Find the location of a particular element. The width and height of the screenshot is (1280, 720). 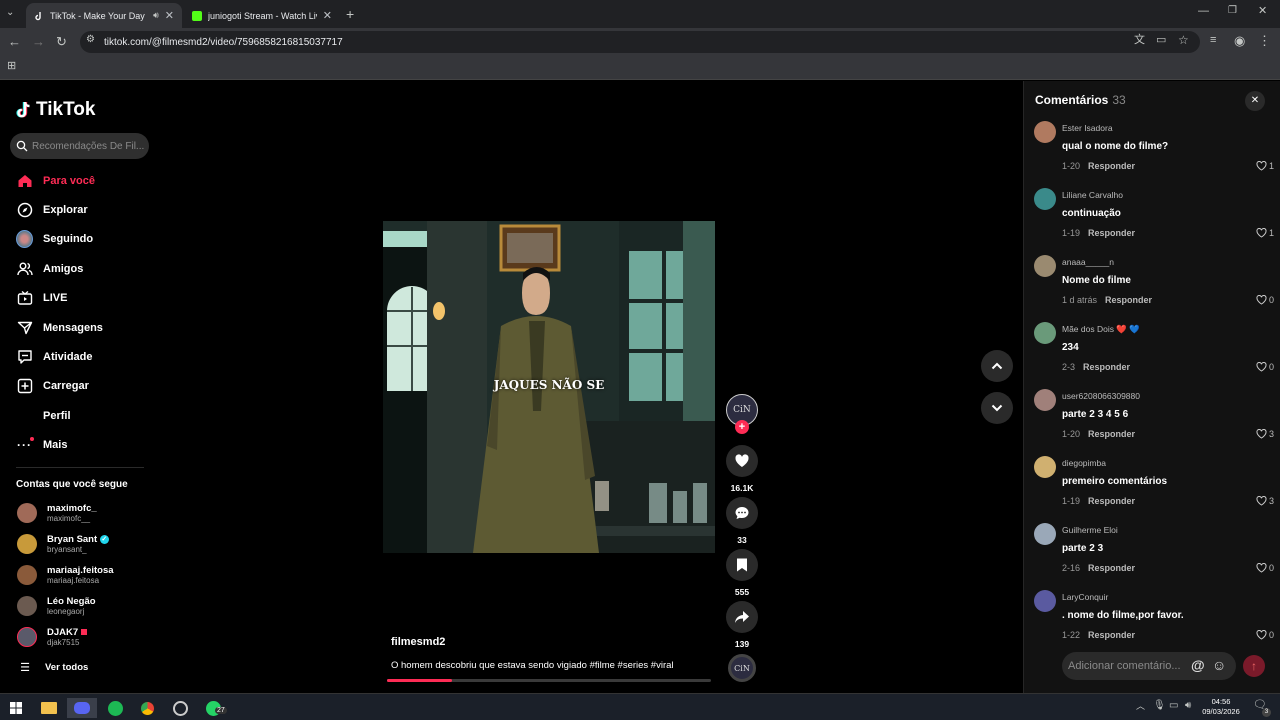

video-author: filmesmd2 is located at coordinates (418, 642).